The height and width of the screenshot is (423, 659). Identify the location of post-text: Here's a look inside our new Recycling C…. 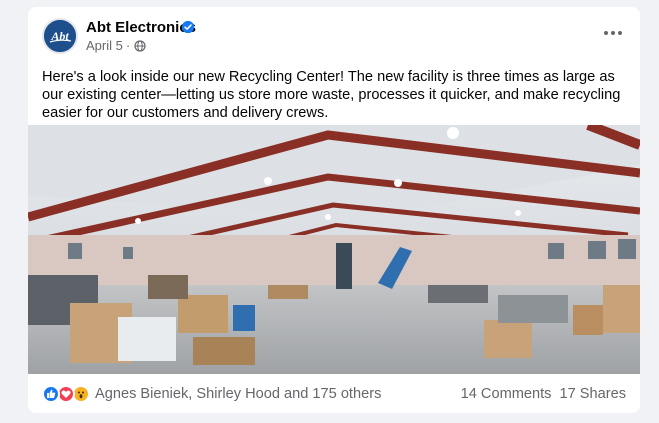
(331, 95).